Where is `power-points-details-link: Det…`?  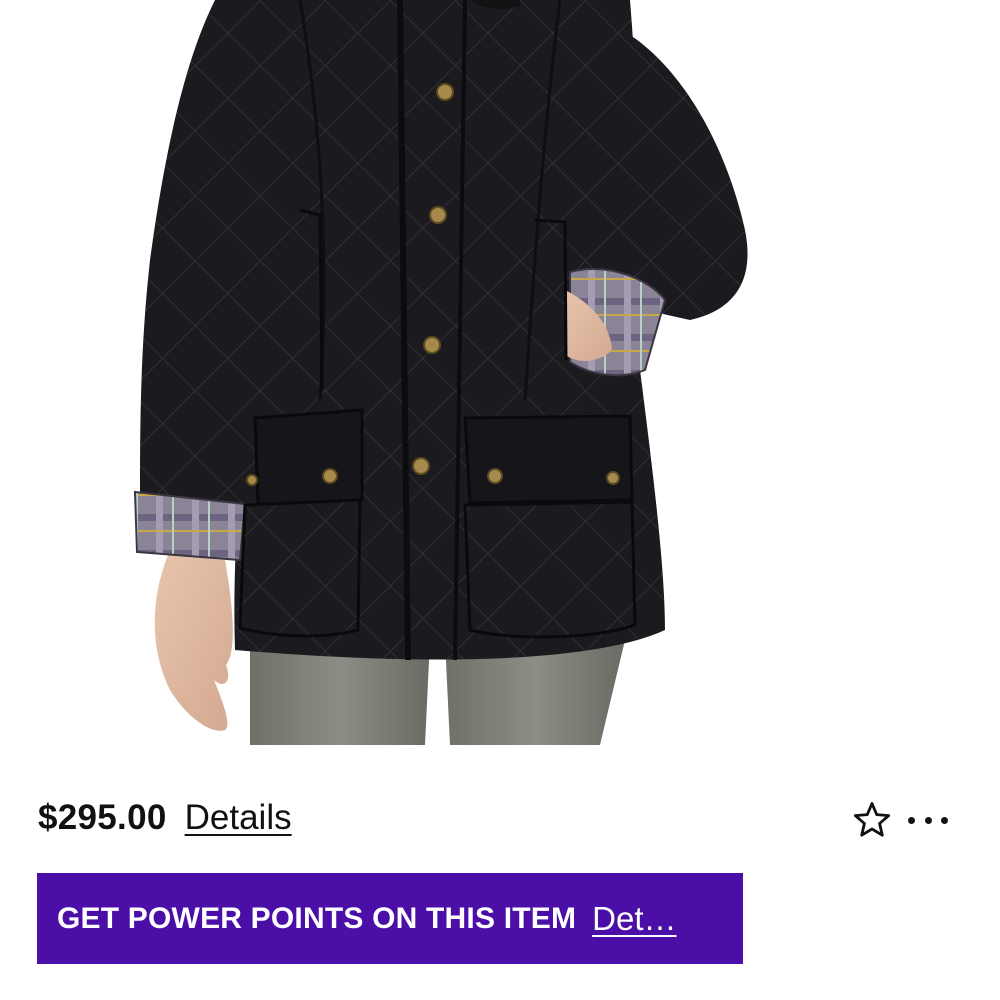
power-points-details-link: Det… is located at coordinates (634, 919).